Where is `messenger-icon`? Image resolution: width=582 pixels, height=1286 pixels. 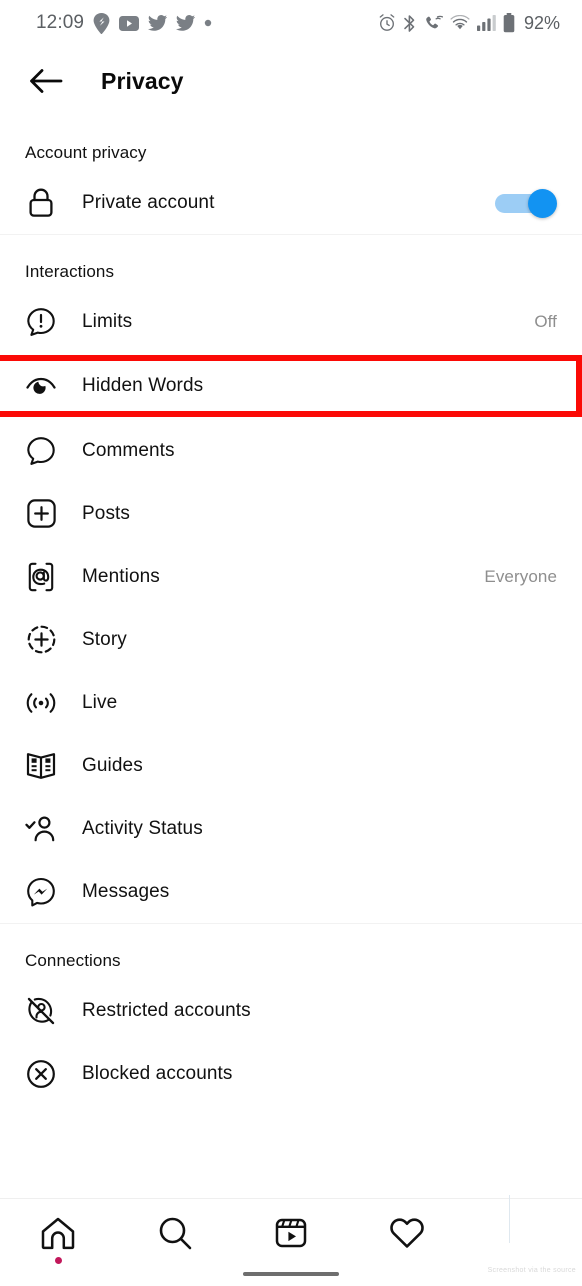
messenger-icon is located at coordinates (41, 892).